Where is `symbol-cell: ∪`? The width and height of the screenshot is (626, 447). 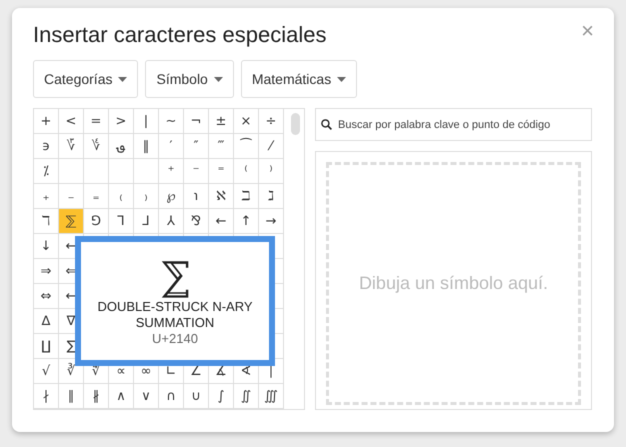 symbol-cell: ∪ is located at coordinates (196, 396).